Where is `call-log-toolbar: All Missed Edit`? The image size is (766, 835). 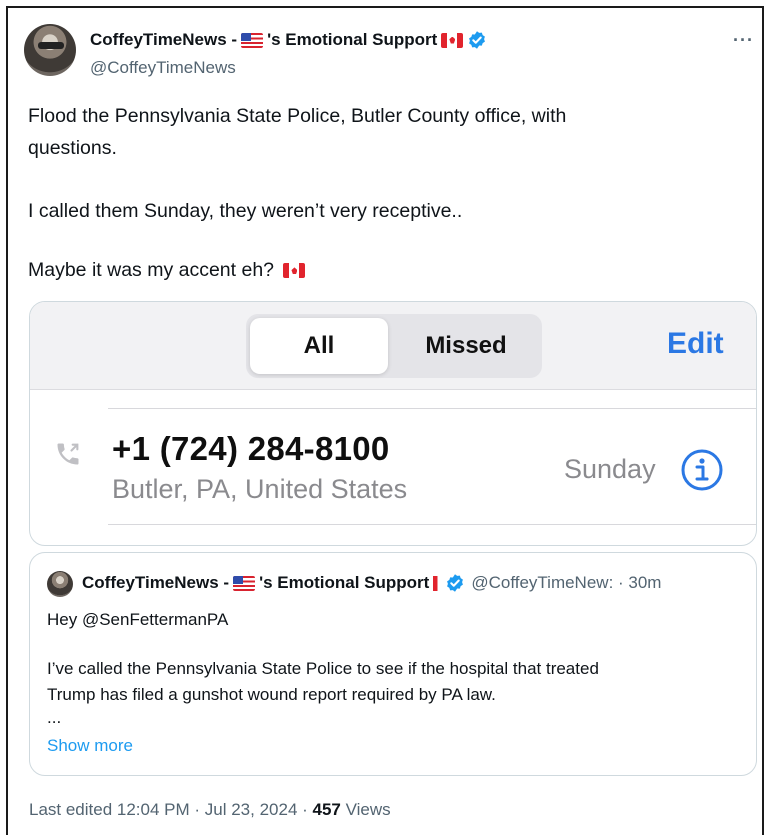
call-log-toolbar: All Missed Edit is located at coordinates (393, 346).